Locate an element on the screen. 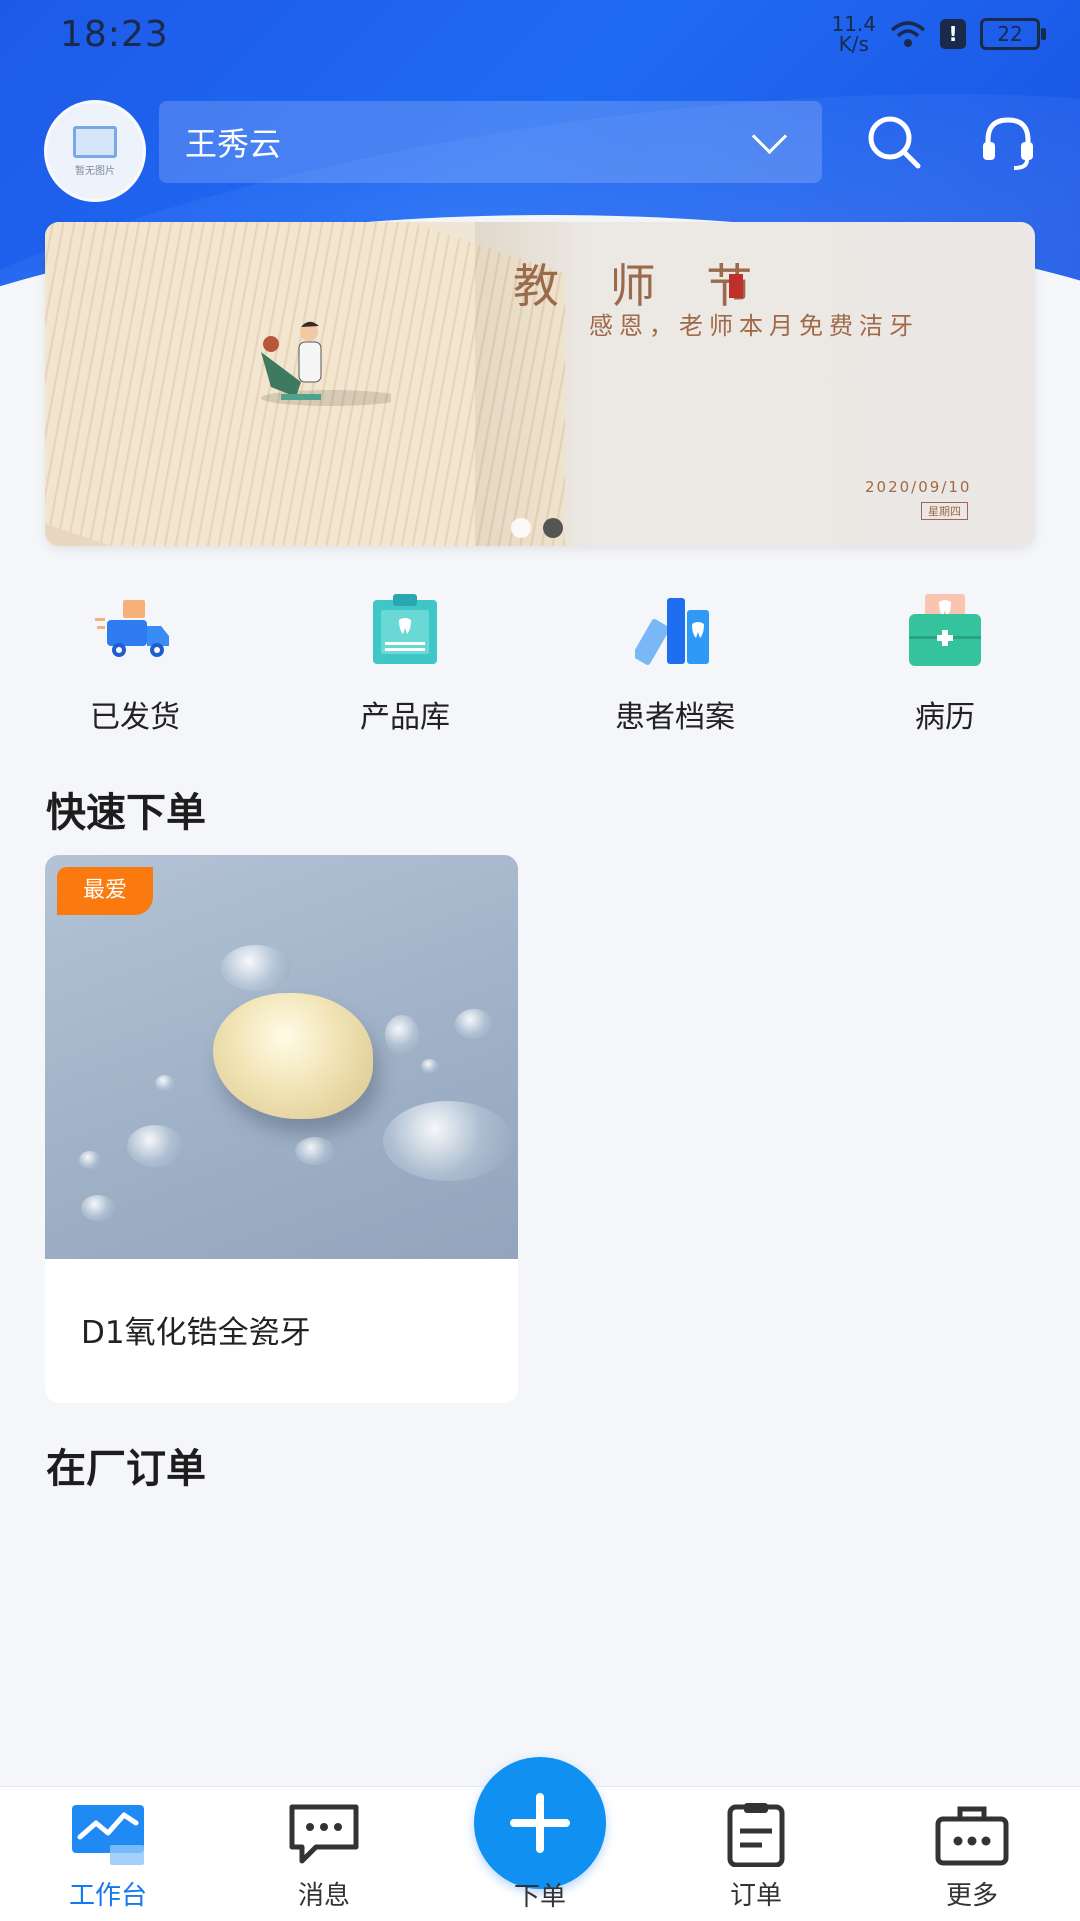 The width and height of the screenshot is (1080, 1921). quick-action-medical-history: 病历 is located at coordinates (945, 665).